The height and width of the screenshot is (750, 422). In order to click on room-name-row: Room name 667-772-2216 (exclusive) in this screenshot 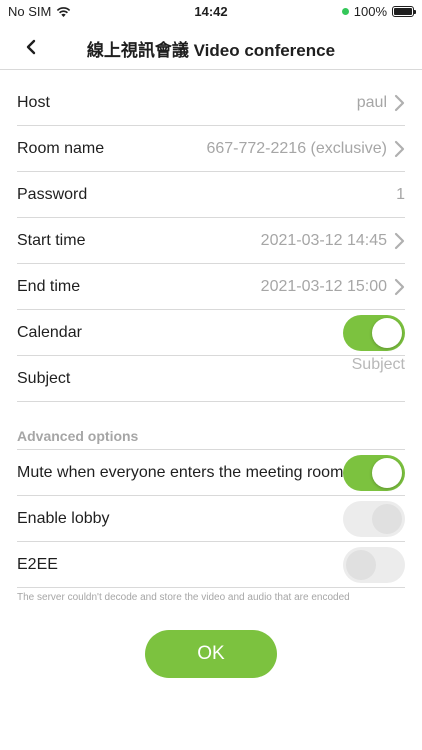, I will do `click(211, 149)`.